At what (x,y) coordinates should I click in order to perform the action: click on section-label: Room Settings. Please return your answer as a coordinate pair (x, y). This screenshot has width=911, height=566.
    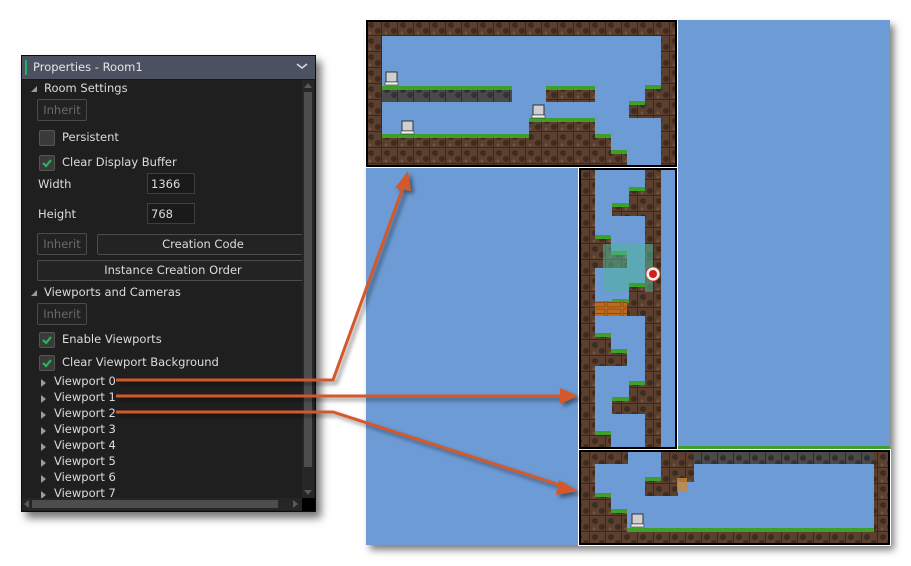
    Looking at the image, I should click on (86, 88).